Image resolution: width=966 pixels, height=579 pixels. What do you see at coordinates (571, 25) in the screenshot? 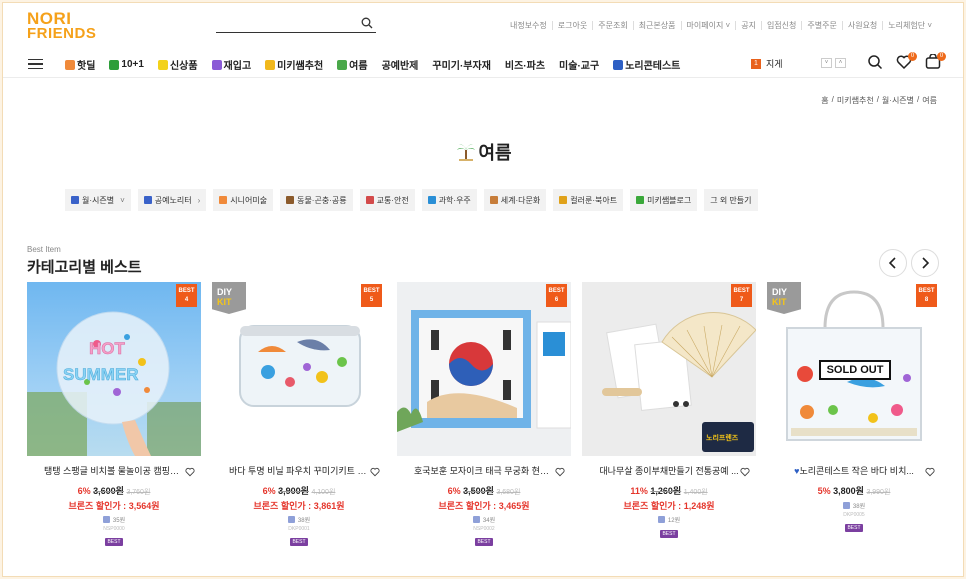
I see `util-link-logout: 로그아웃` at bounding box center [571, 25].